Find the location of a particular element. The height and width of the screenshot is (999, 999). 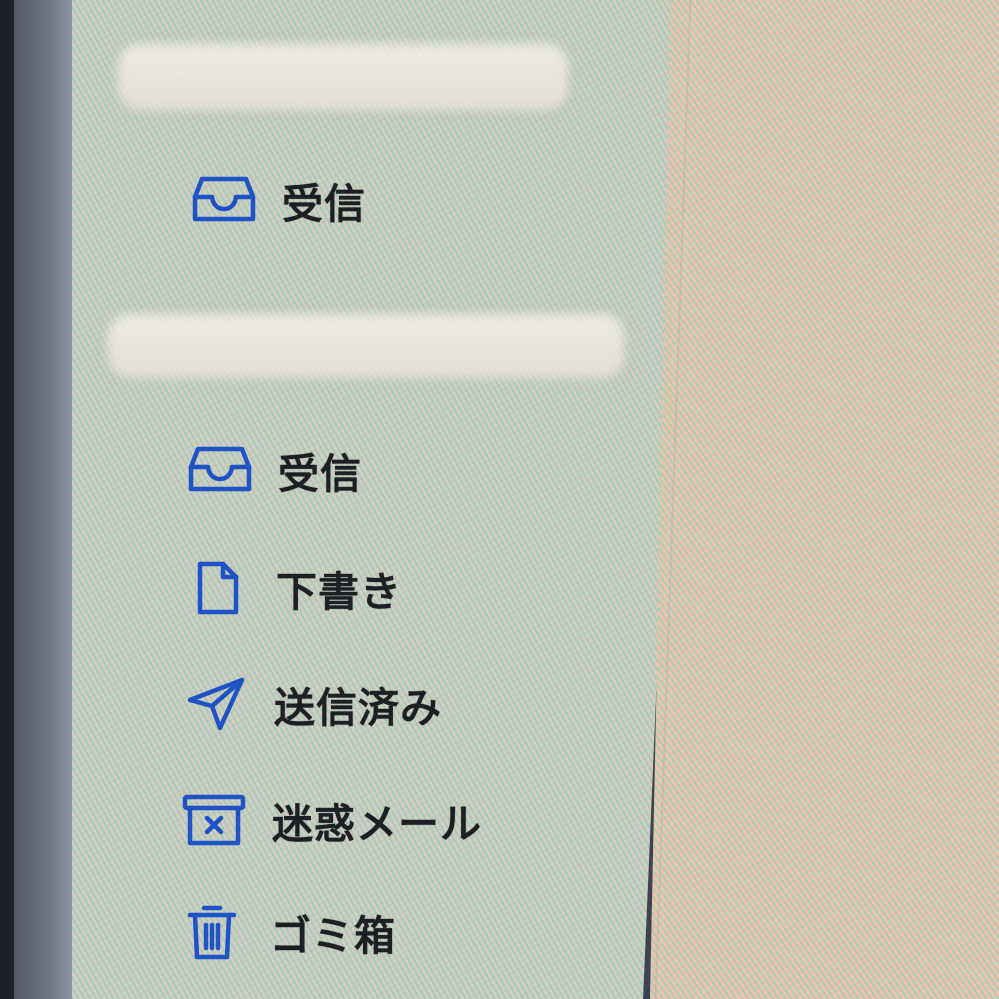

sidebar-item-sent: 送信済み is located at coordinates (311, 704).